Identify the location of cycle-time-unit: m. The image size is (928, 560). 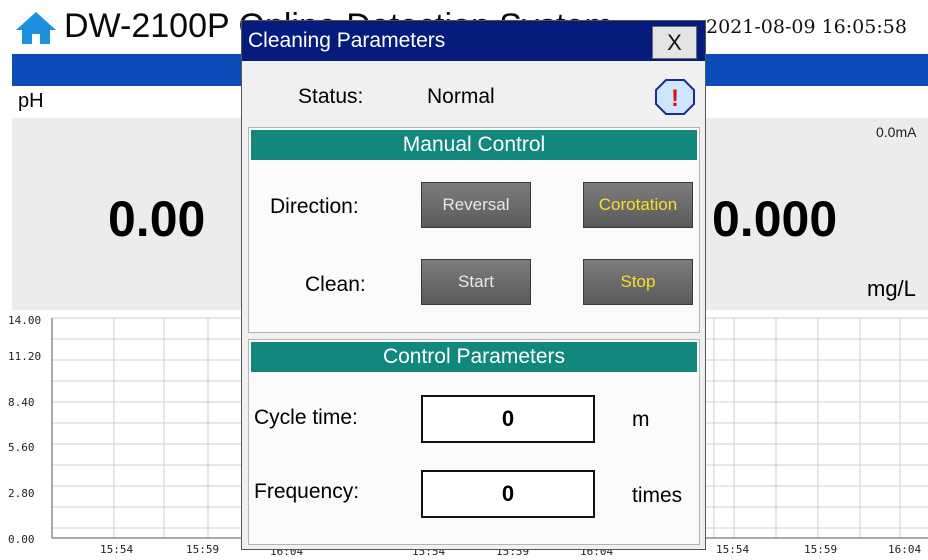
(641, 419).